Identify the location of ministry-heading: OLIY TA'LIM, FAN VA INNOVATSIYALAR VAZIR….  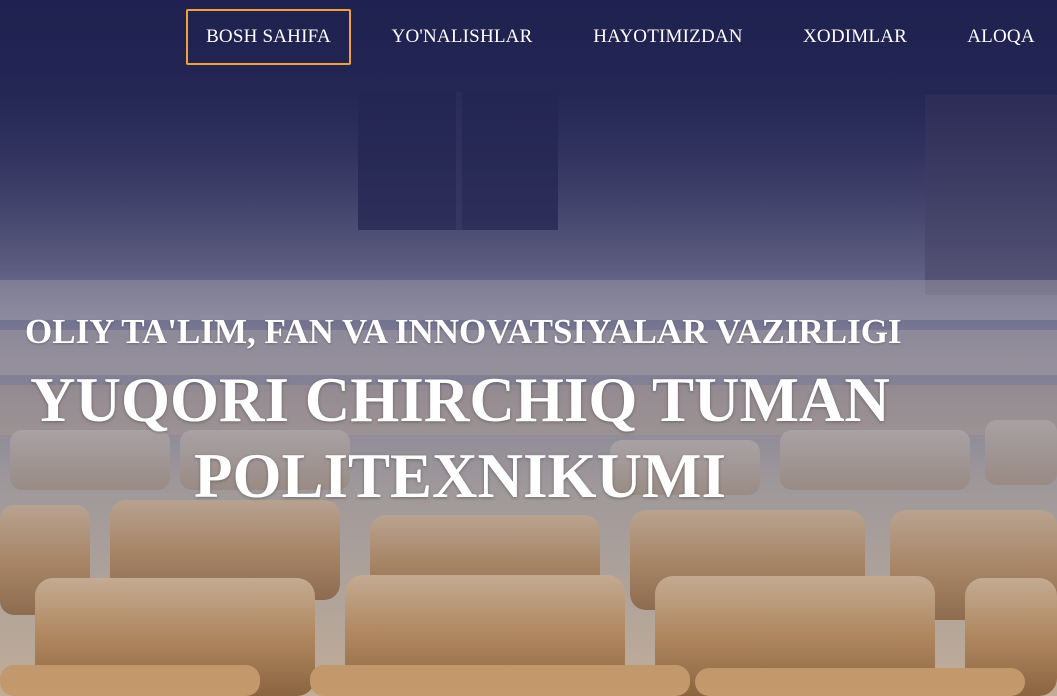
(463, 331).